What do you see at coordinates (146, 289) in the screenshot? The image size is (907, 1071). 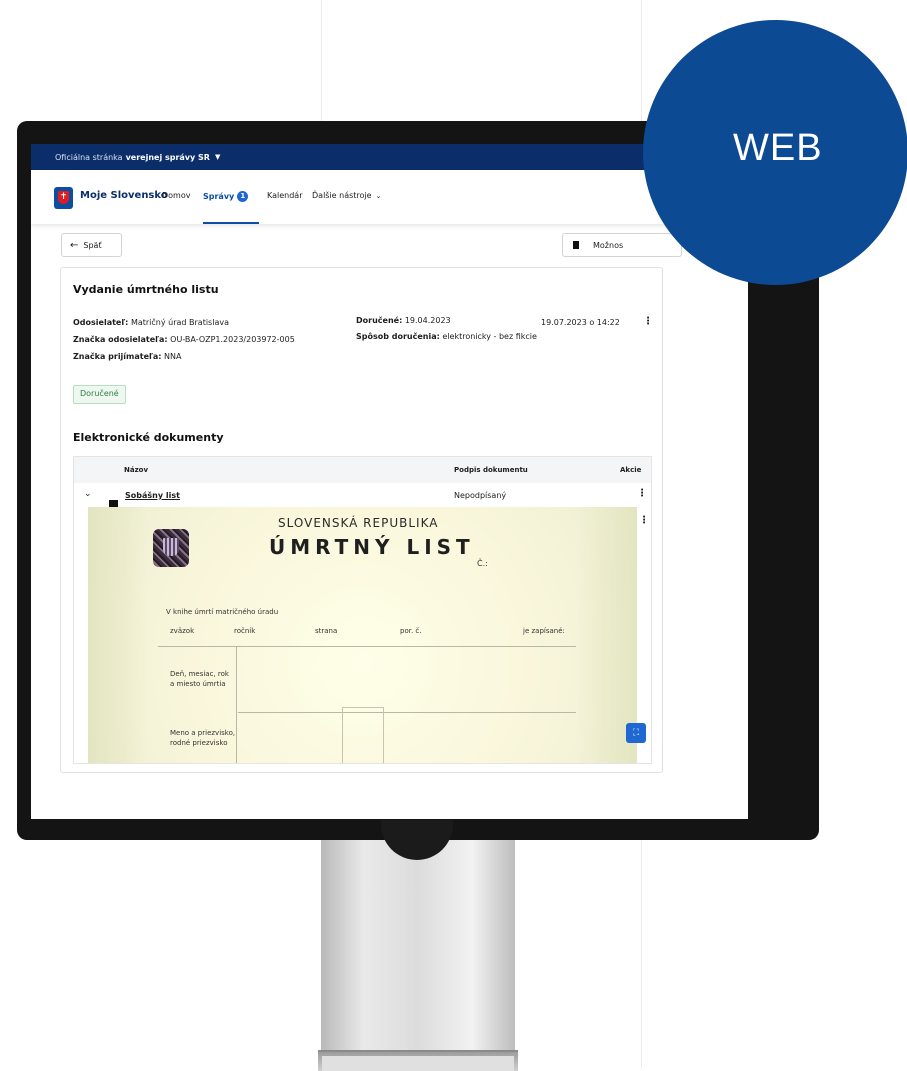 I see `message-title: Vydanie úmrtného listu` at bounding box center [146, 289].